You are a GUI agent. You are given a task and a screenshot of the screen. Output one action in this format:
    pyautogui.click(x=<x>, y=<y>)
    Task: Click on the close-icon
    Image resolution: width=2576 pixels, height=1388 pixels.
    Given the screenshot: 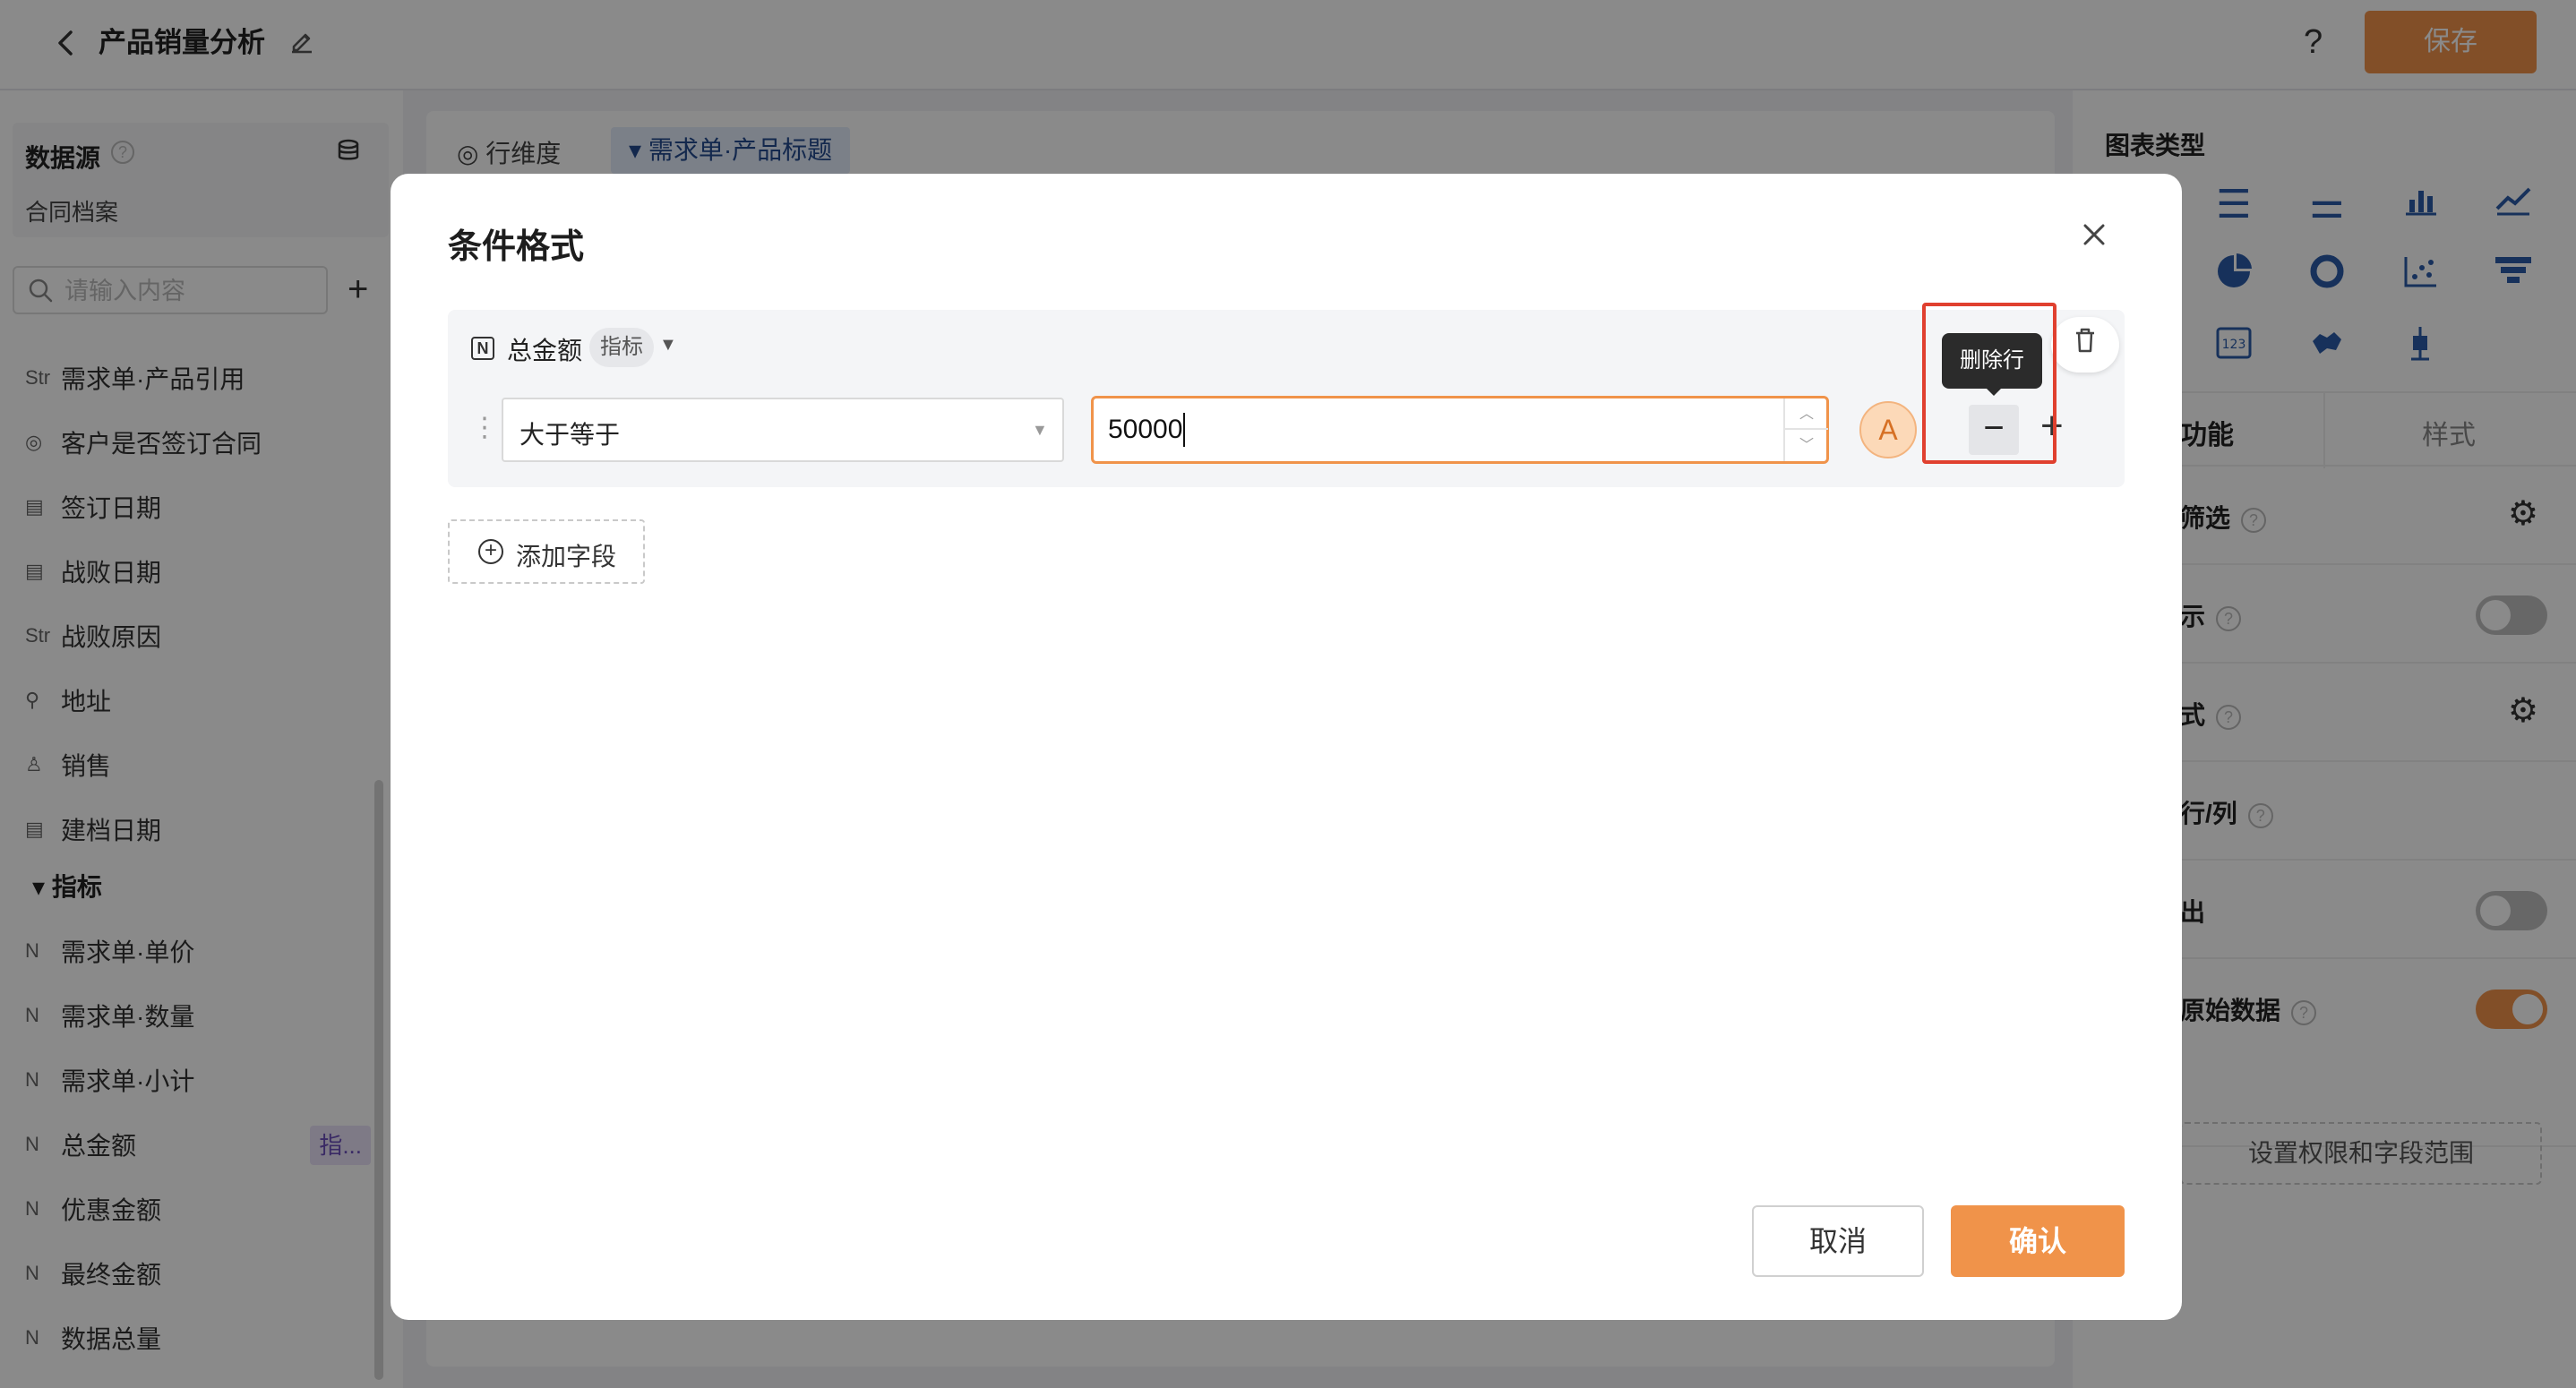 What is the action you would take?
    pyautogui.click(x=2094, y=234)
    